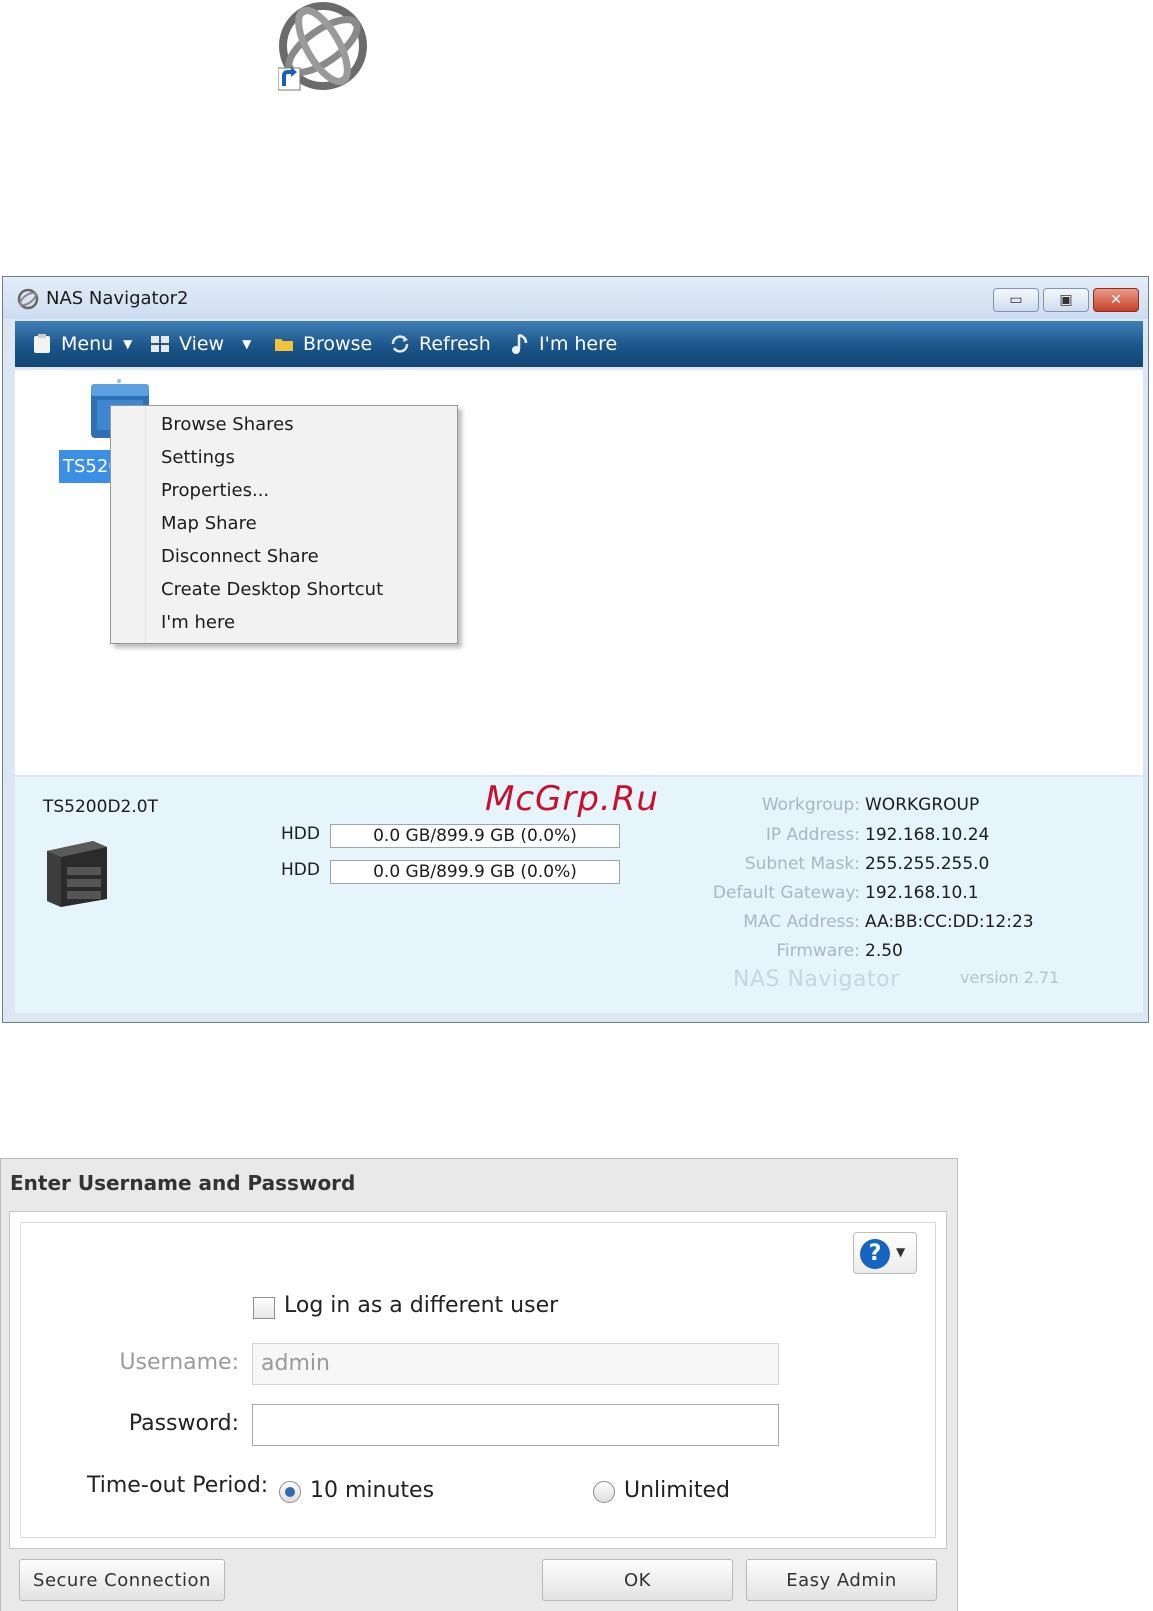 The width and height of the screenshot is (1153, 1611). I want to click on browse-label: Browse, so click(338, 344).